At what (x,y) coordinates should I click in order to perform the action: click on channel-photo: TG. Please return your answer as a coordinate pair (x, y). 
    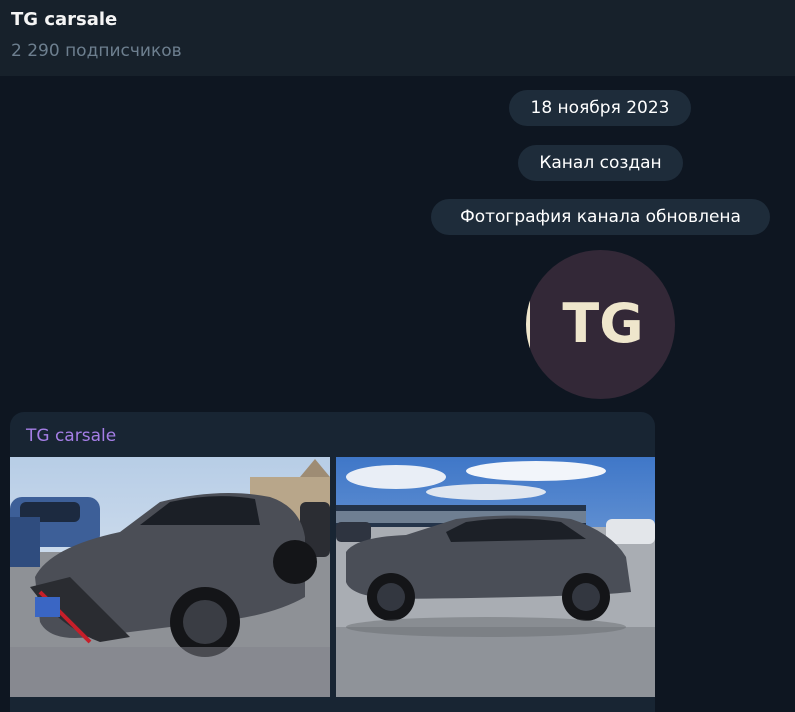
    Looking at the image, I should click on (600, 324).